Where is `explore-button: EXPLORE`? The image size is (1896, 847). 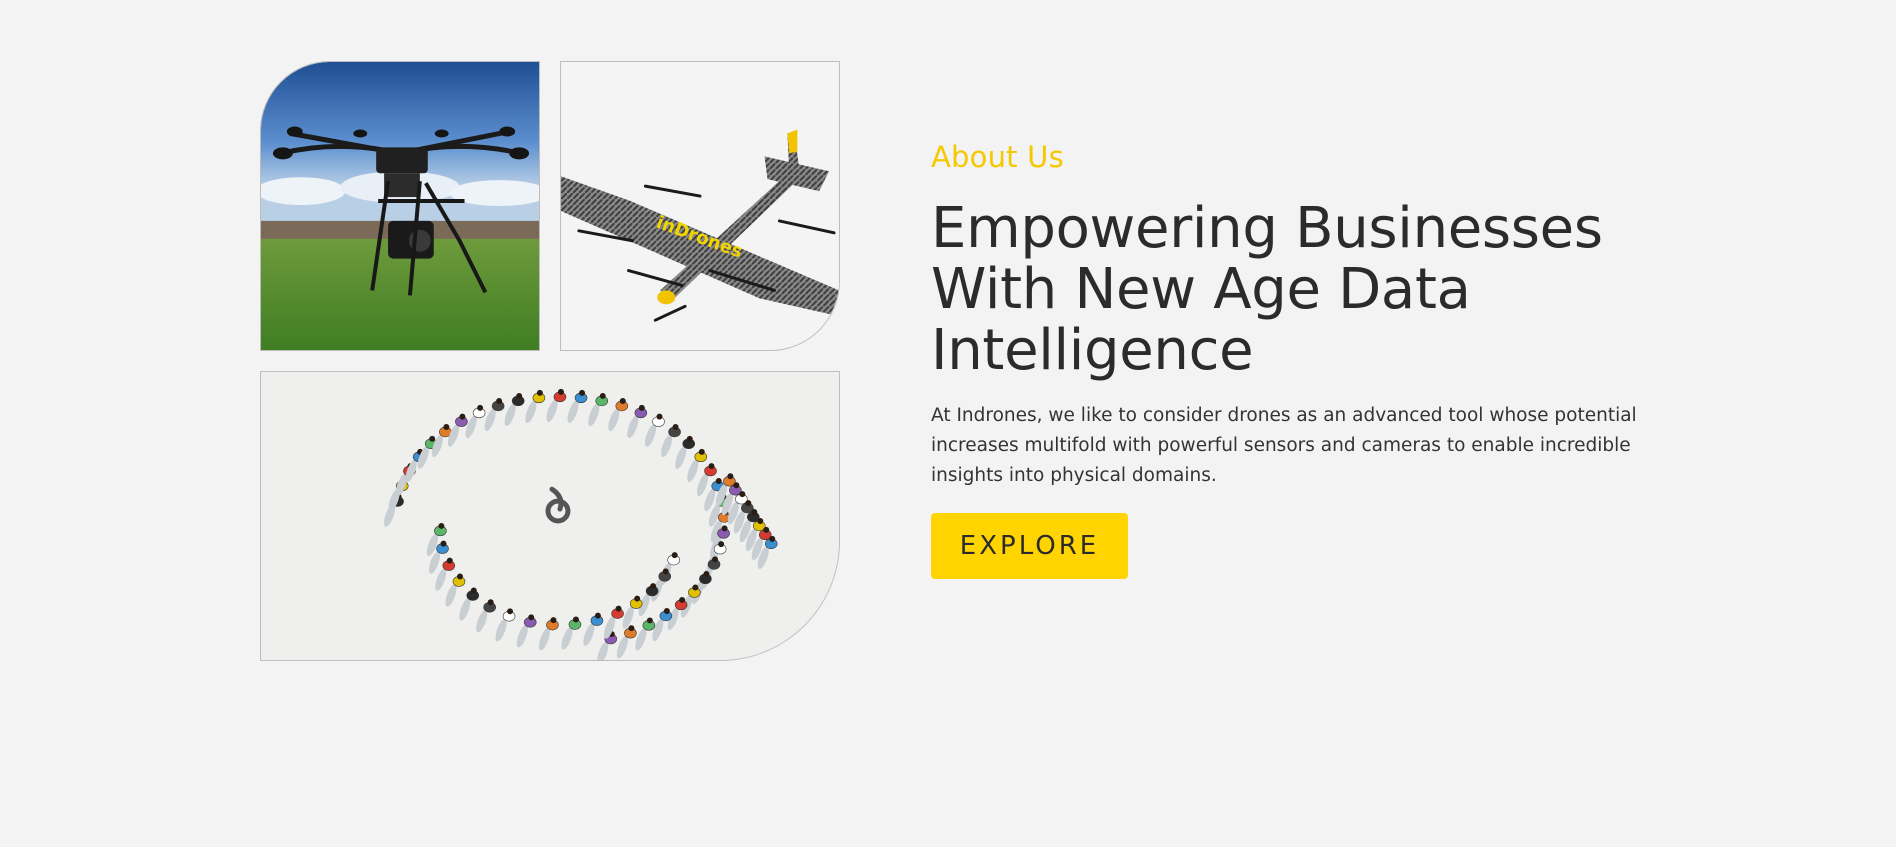 explore-button: EXPLORE is located at coordinates (1029, 546).